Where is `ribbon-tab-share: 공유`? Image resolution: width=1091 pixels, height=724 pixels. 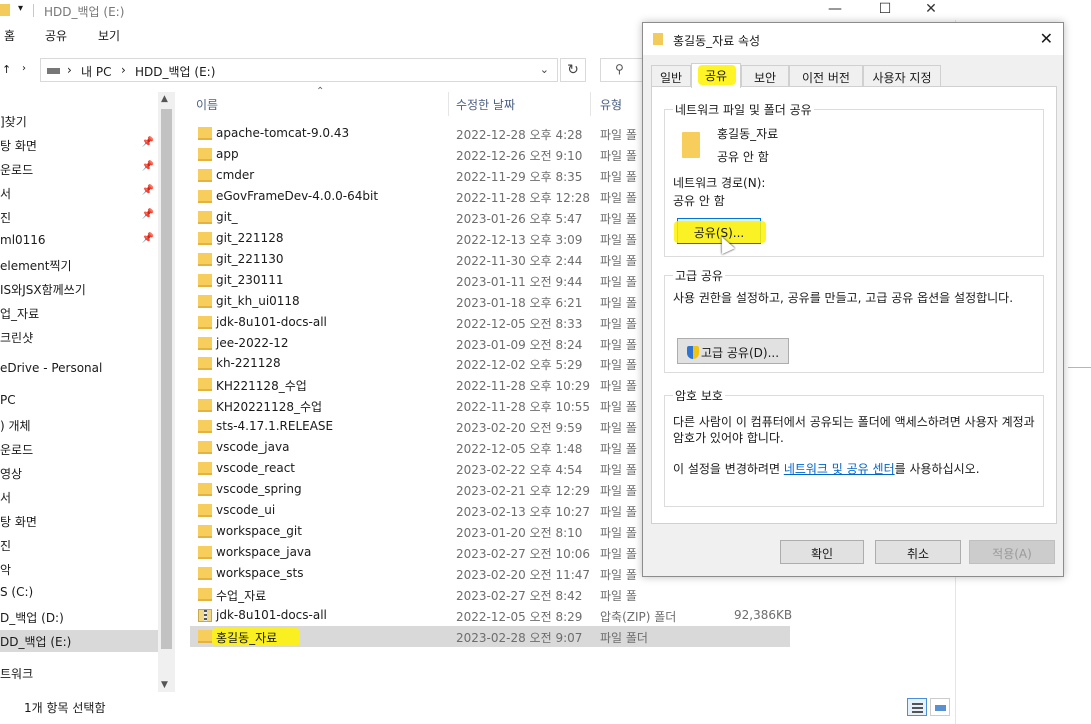 ribbon-tab-share: 공유 is located at coordinates (56, 35).